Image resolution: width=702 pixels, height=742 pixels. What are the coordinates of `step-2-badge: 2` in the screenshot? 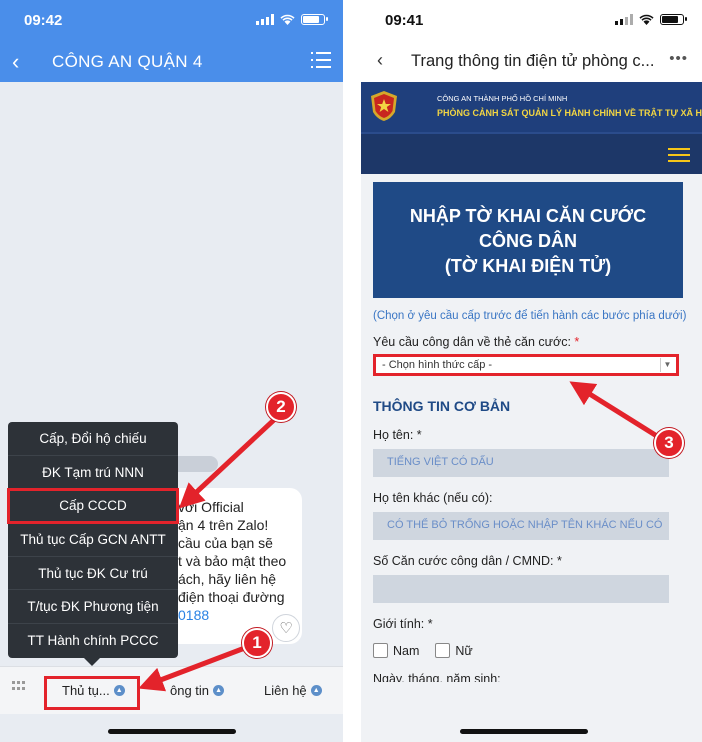 It's located at (281, 407).